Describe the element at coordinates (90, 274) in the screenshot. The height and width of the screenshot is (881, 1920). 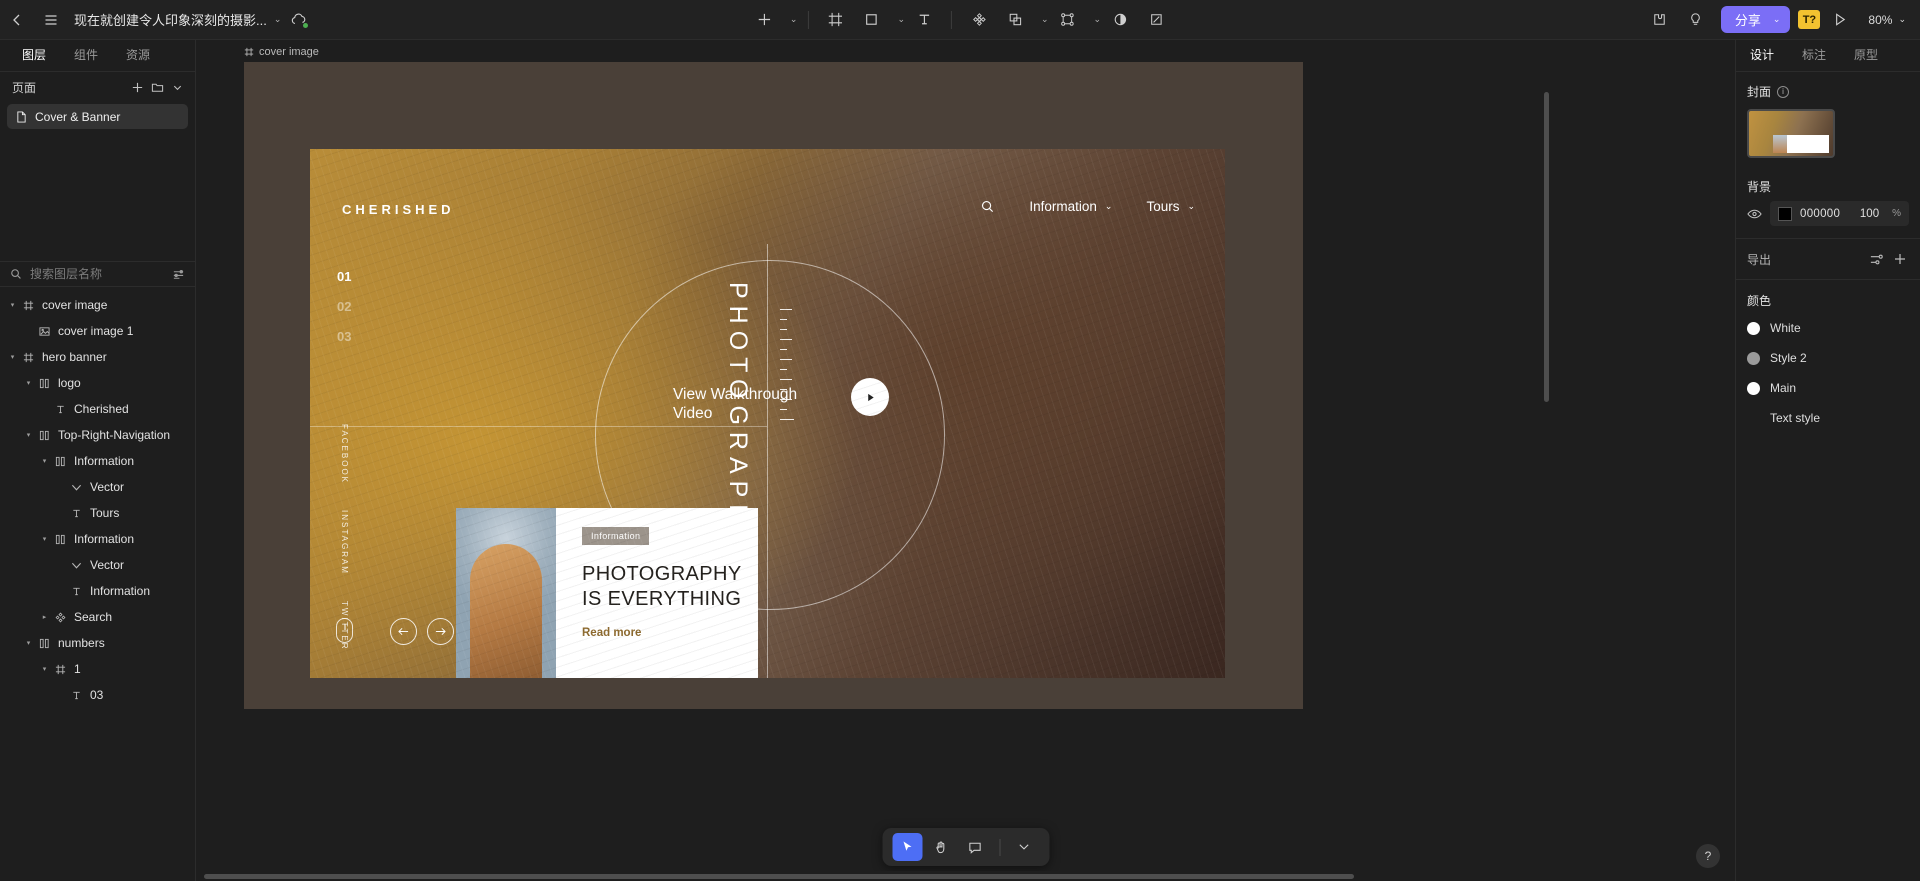
I see `search-input` at that location.